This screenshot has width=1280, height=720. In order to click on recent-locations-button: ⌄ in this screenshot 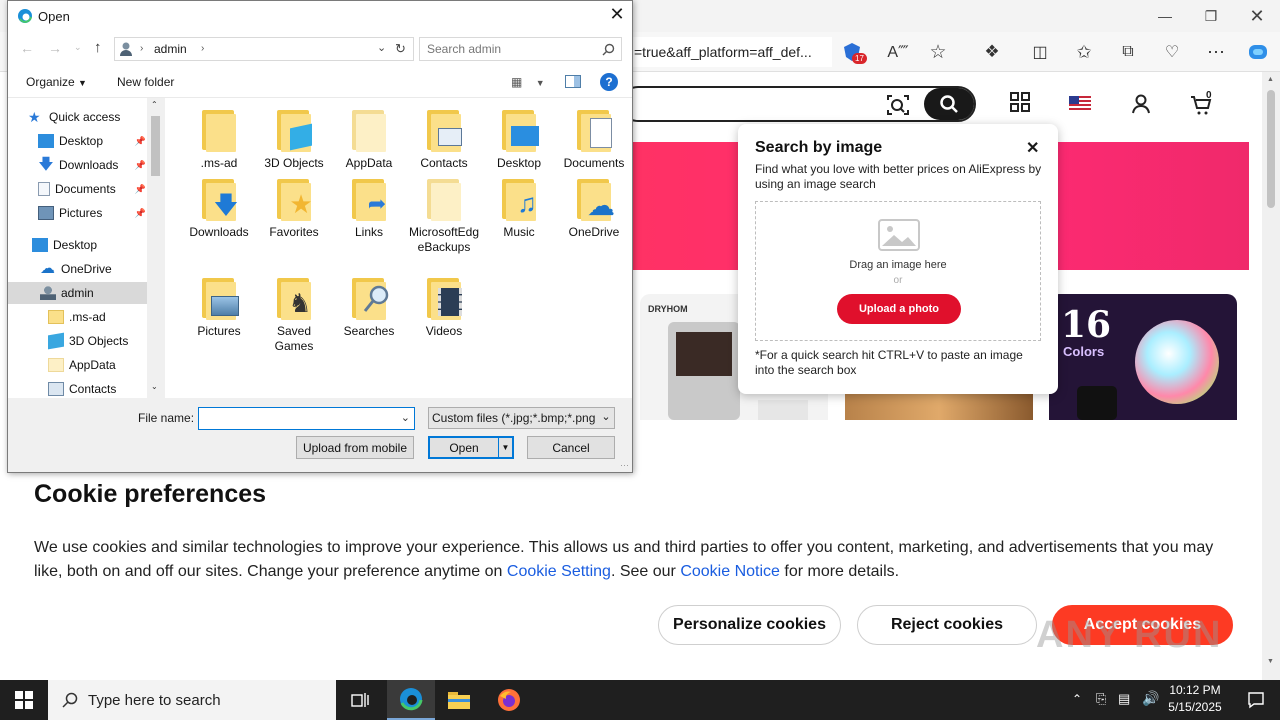, I will do `click(78, 47)`.